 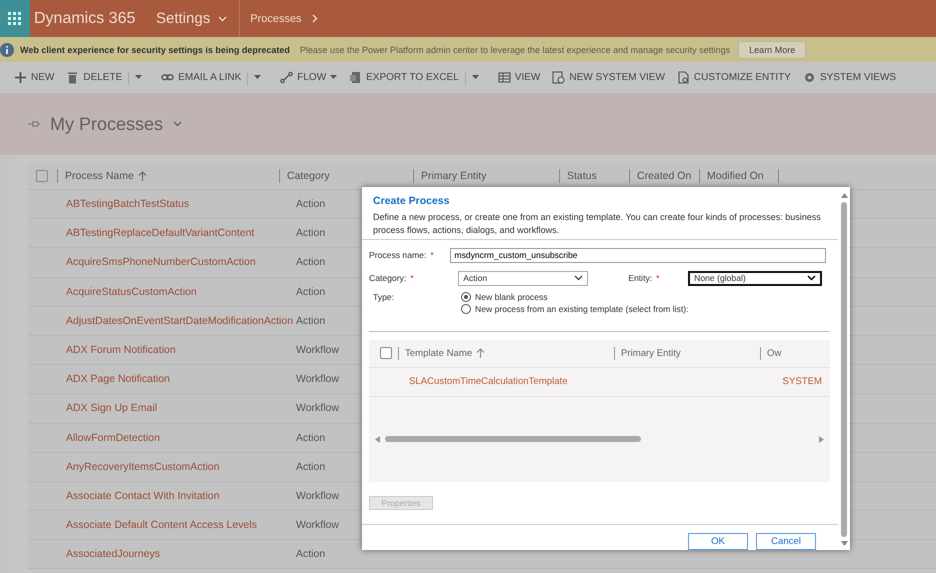 I want to click on toolbar-button: CUSTOMIZE ENTITY, so click(x=733, y=78).